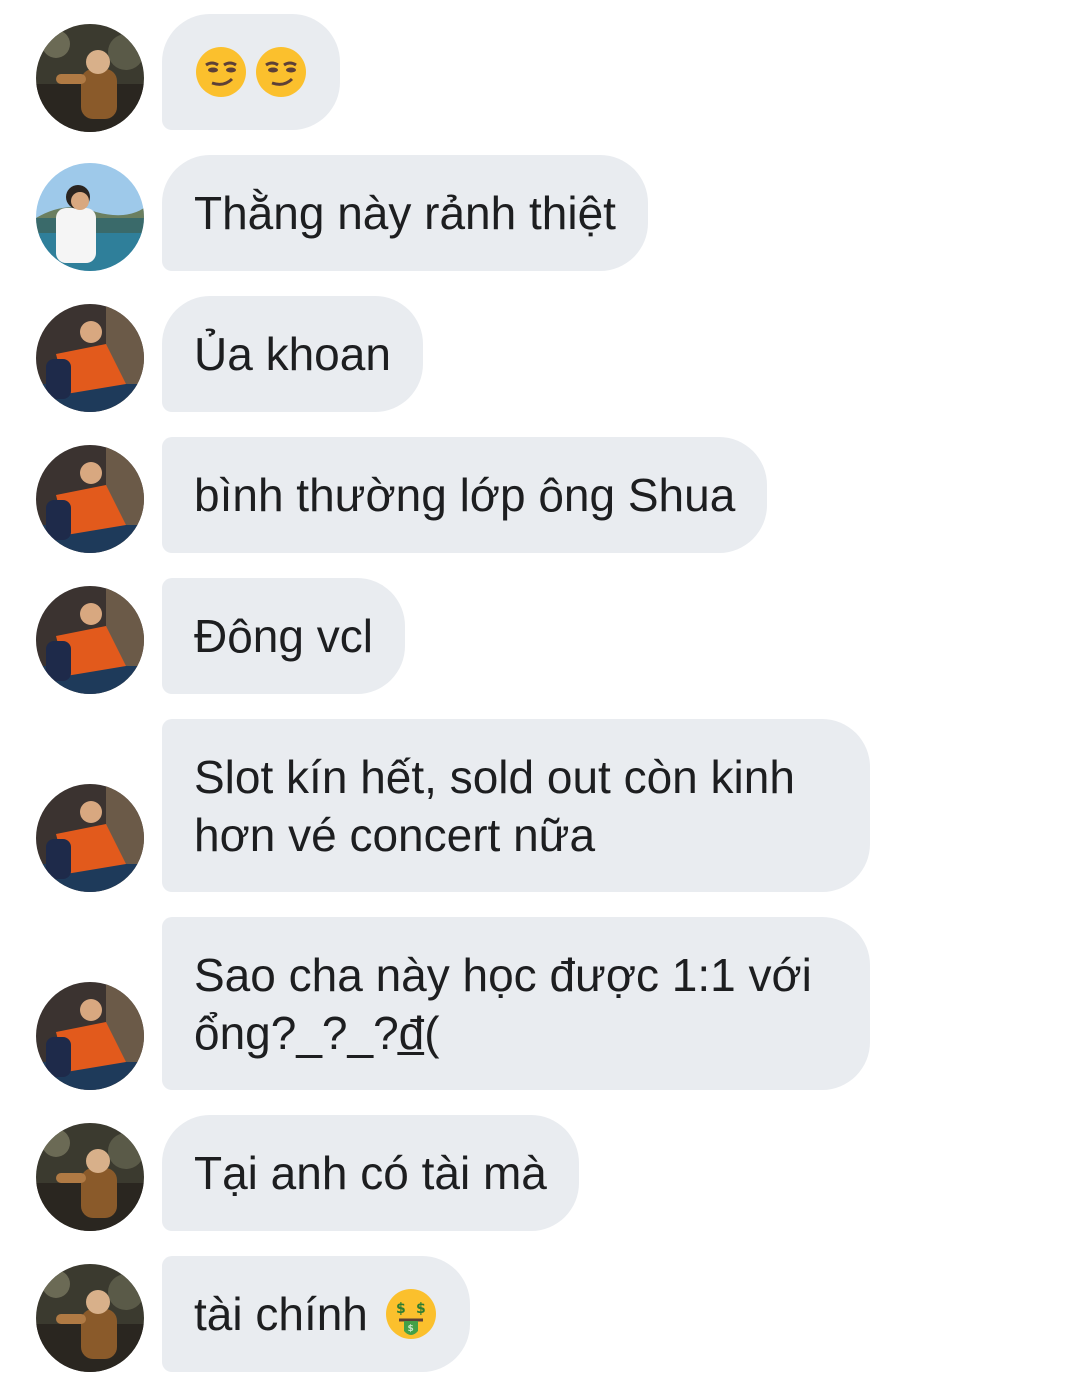 Image resolution: width=1080 pixels, height=1390 pixels. I want to click on avatar-sender-b, so click(90, 217).